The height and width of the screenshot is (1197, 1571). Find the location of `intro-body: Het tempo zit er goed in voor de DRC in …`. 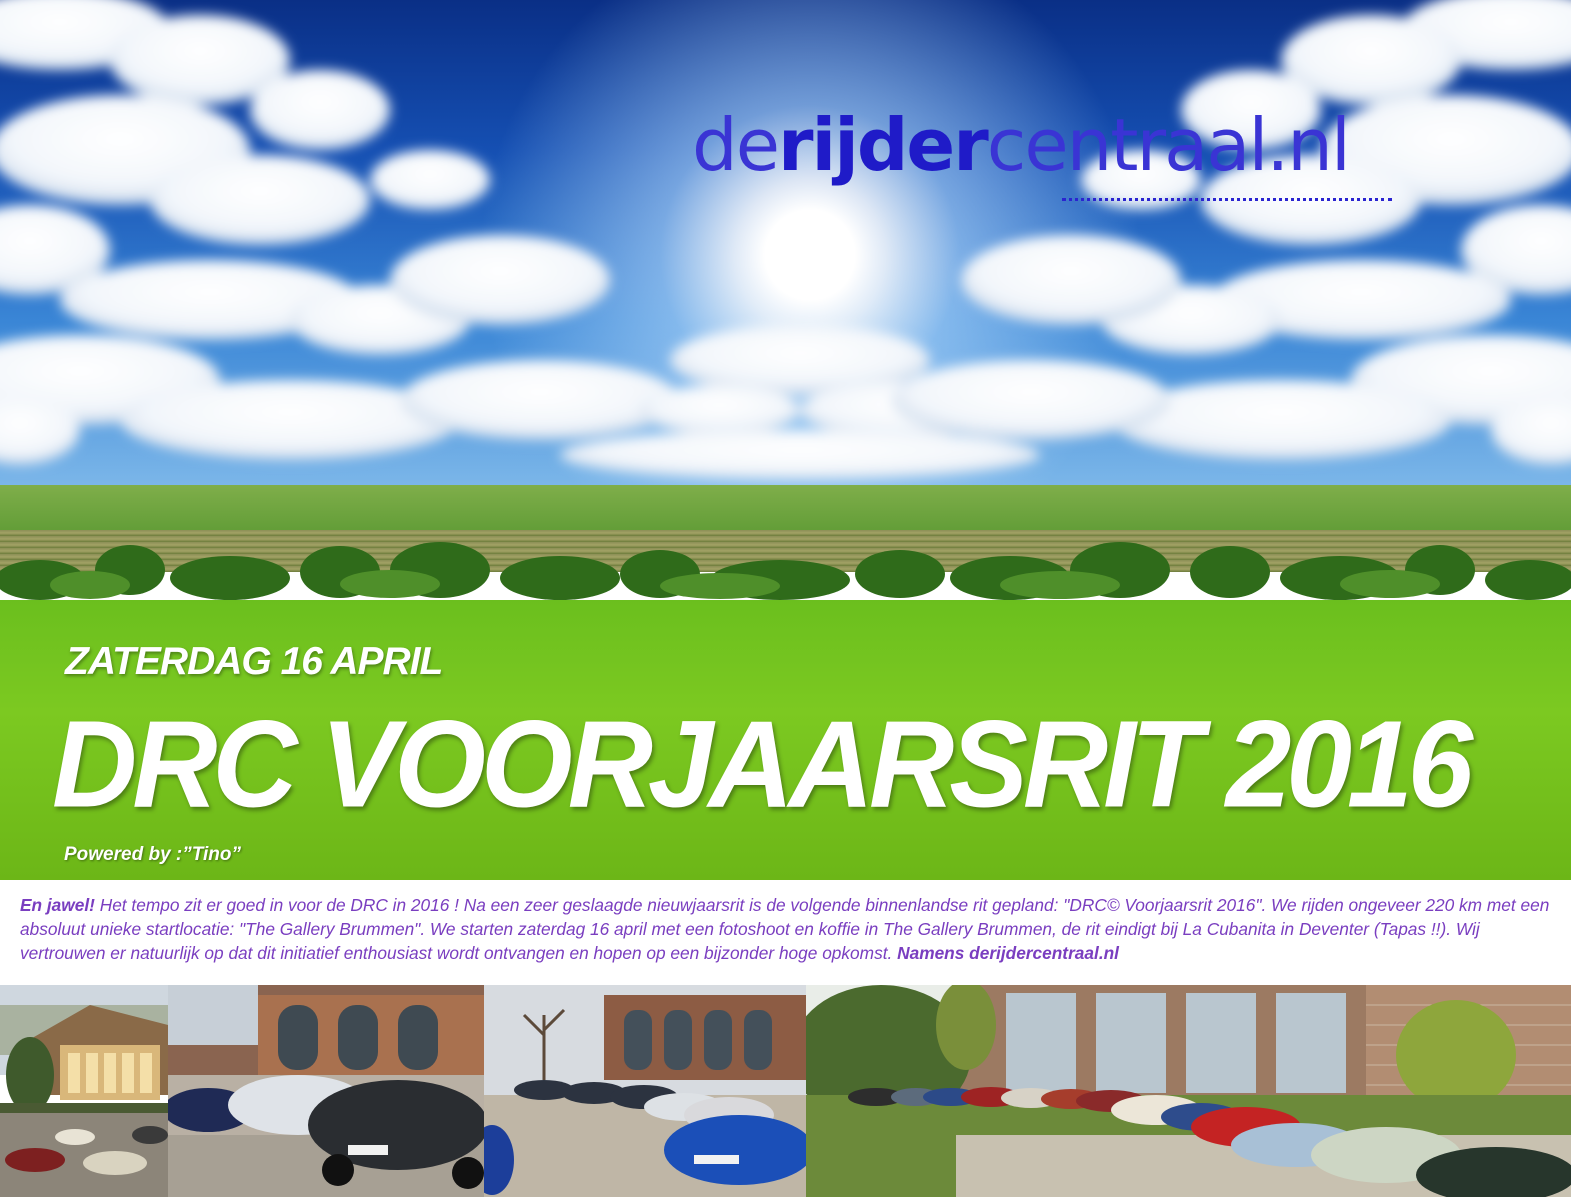

intro-body: Het tempo zit er goed in voor de DRC in … is located at coordinates (785, 929).